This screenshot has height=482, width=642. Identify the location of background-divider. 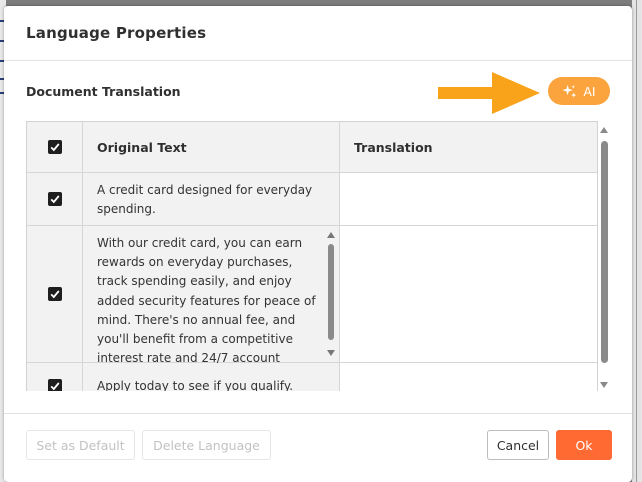
(636, 241).